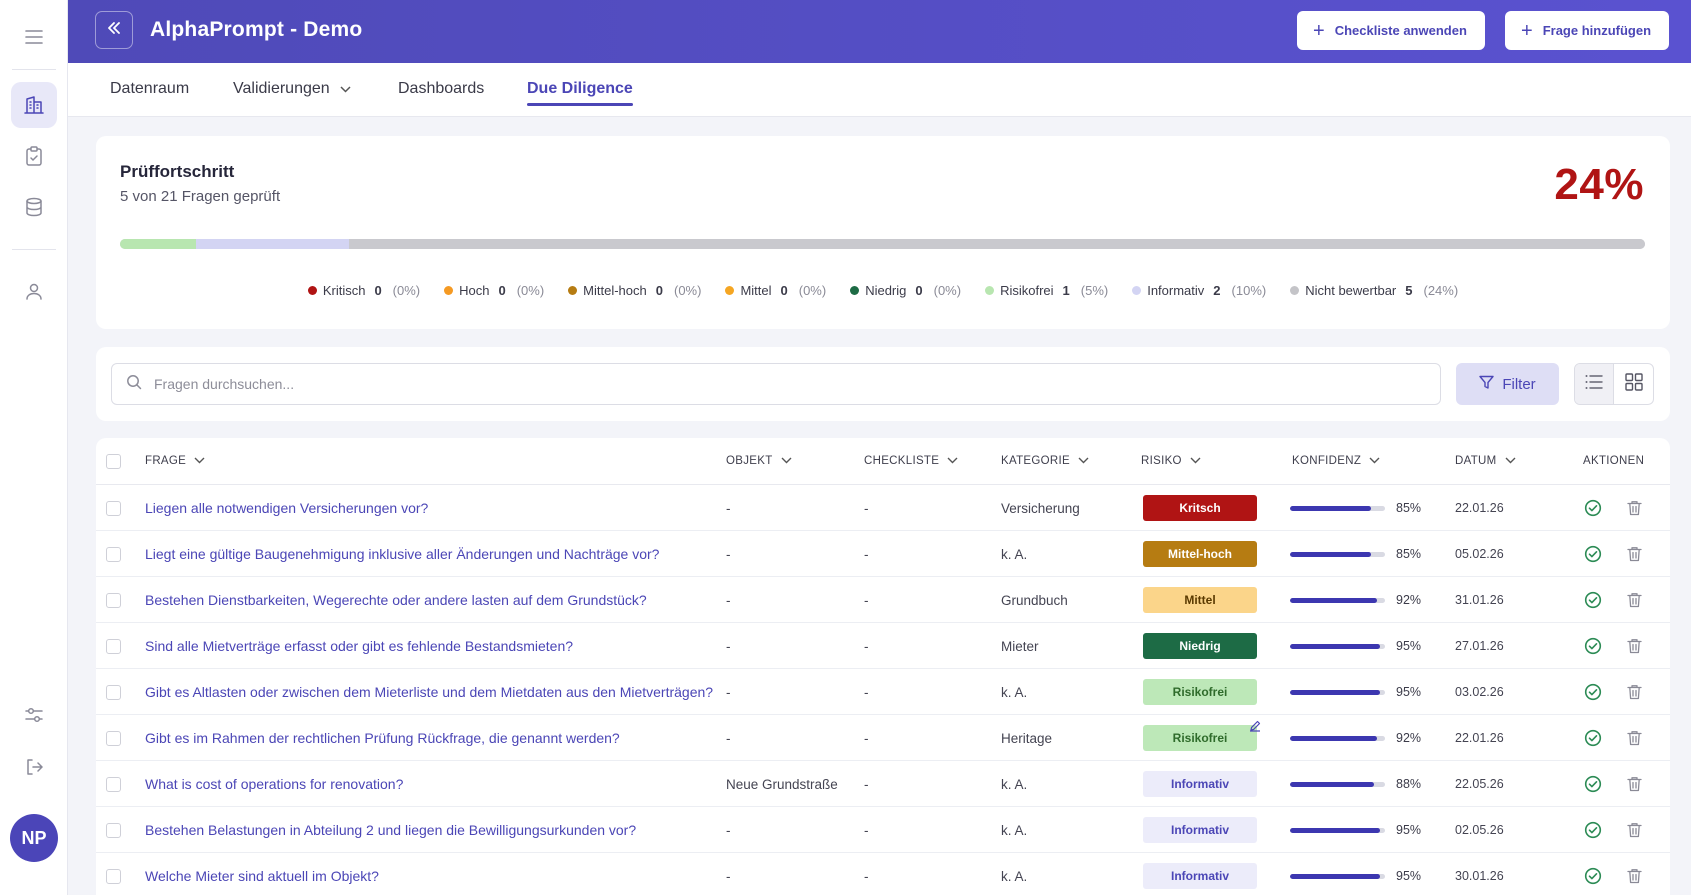 This screenshot has width=1691, height=895. I want to click on legend-item: Mittel 0 (0%), so click(775, 290).